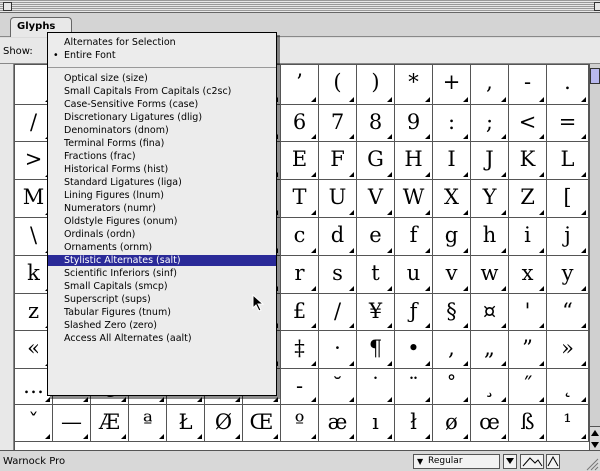  I want to click on glyph-cell: ø, so click(452, 423).